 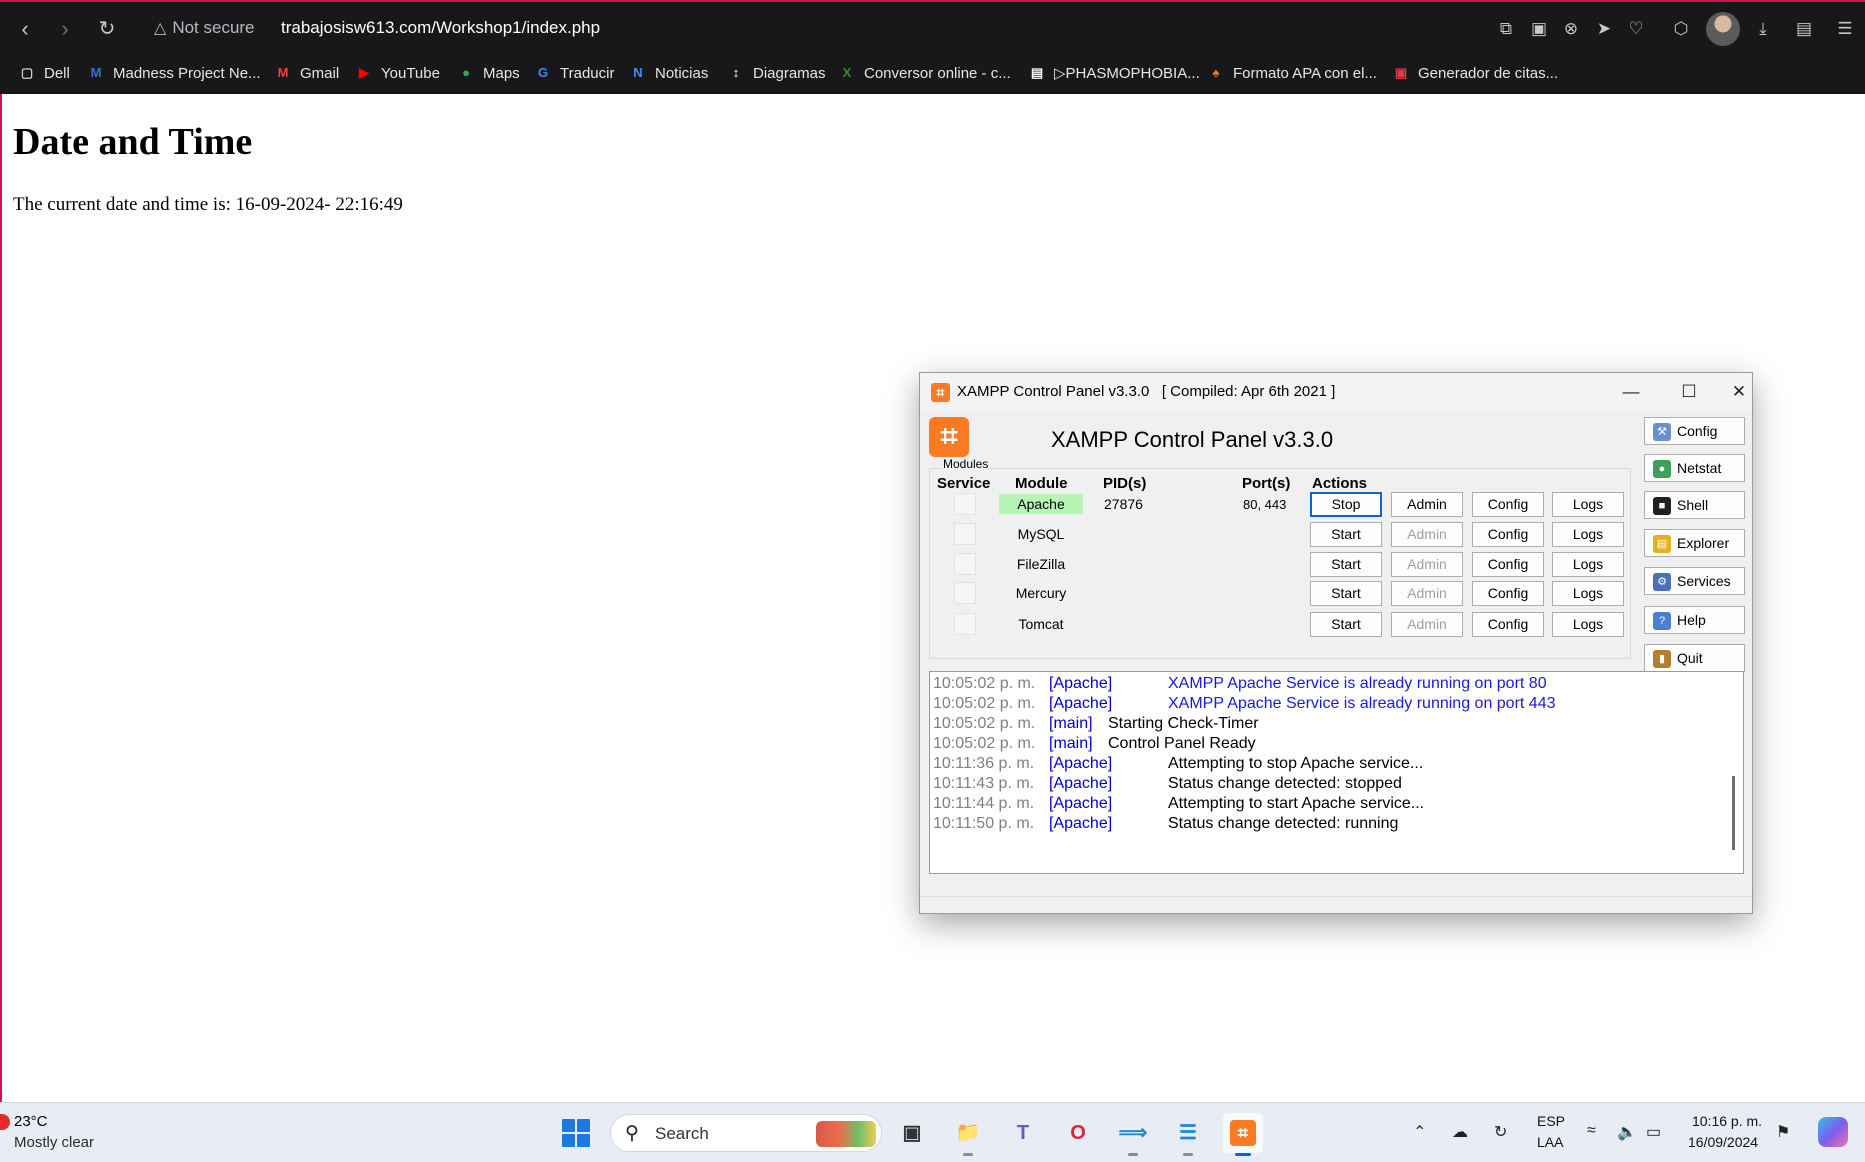 What do you see at coordinates (984, 803) in the screenshot?
I see `log-time: 10:11:44 p. m.` at bounding box center [984, 803].